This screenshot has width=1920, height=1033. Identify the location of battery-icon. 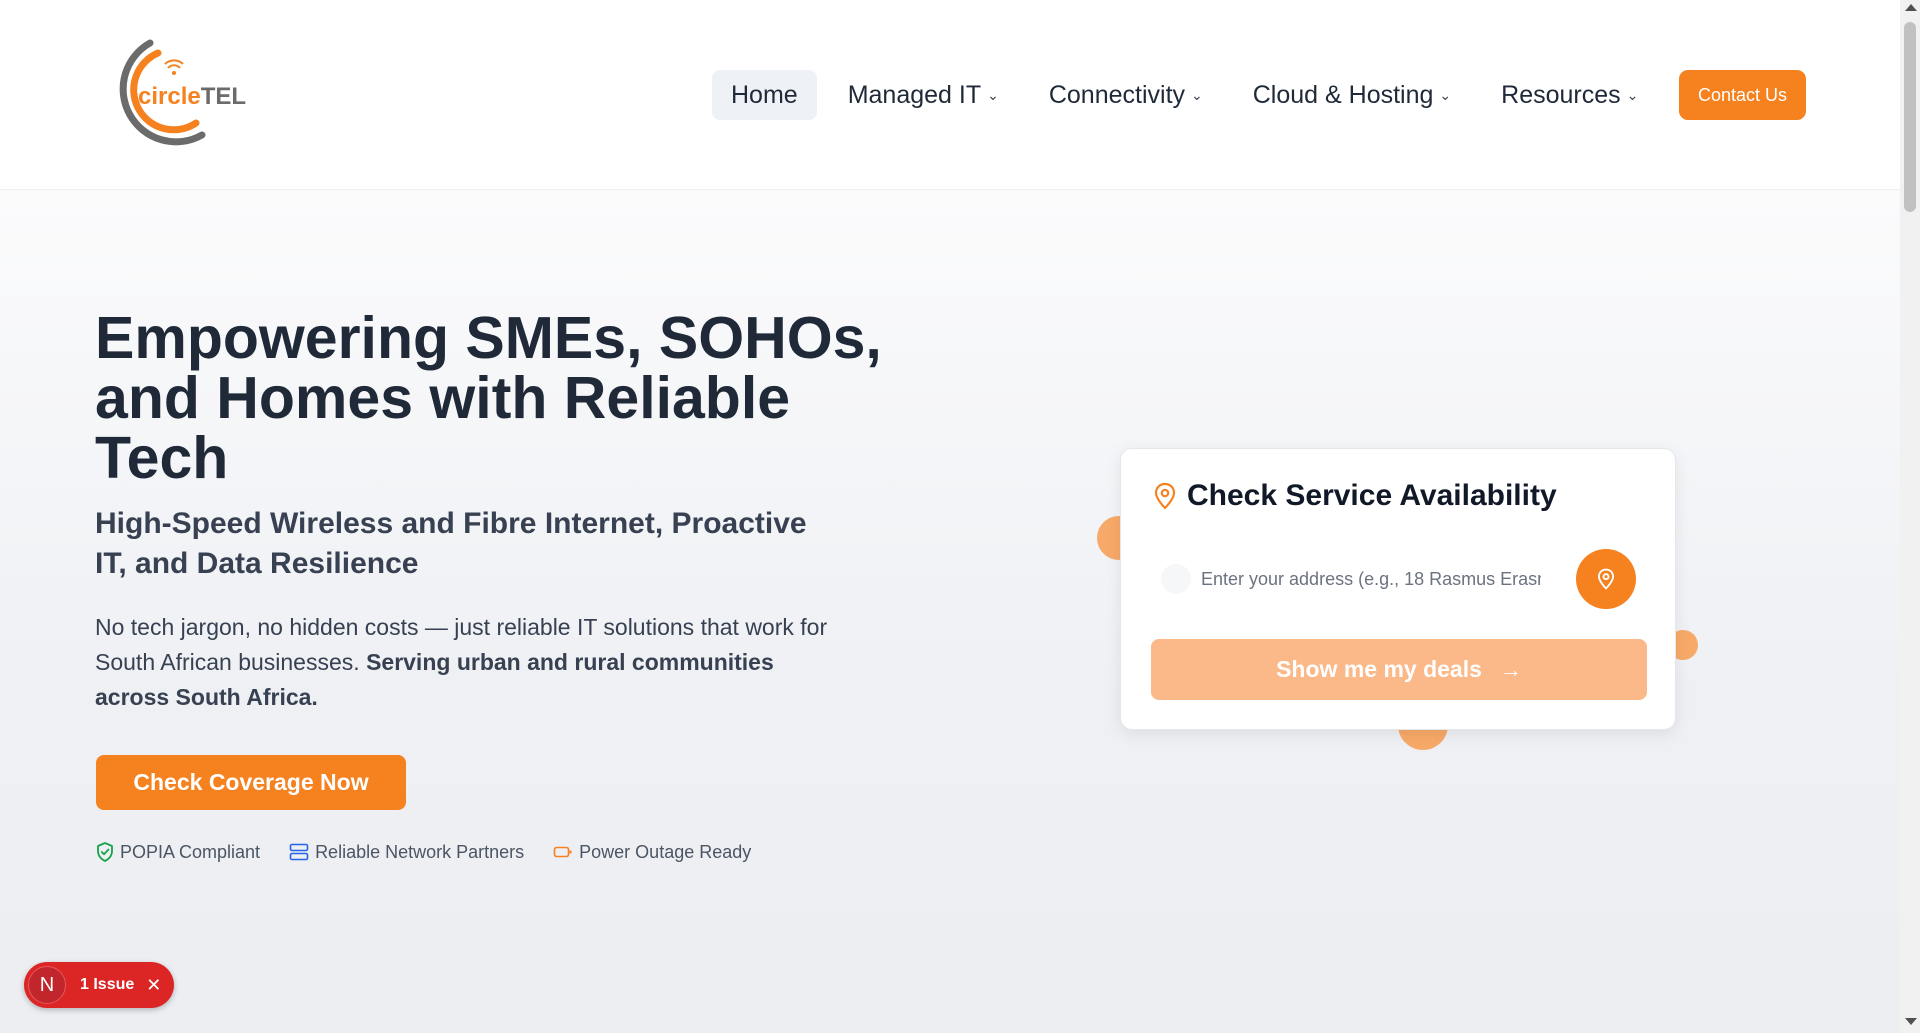
(562, 852).